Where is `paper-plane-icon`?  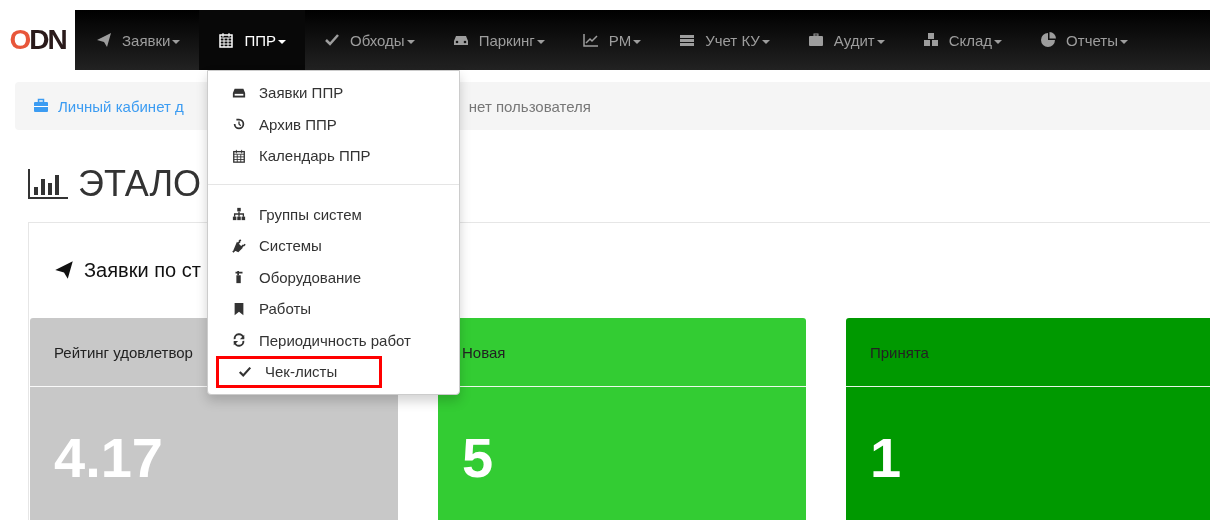 paper-plane-icon is located at coordinates (64, 270).